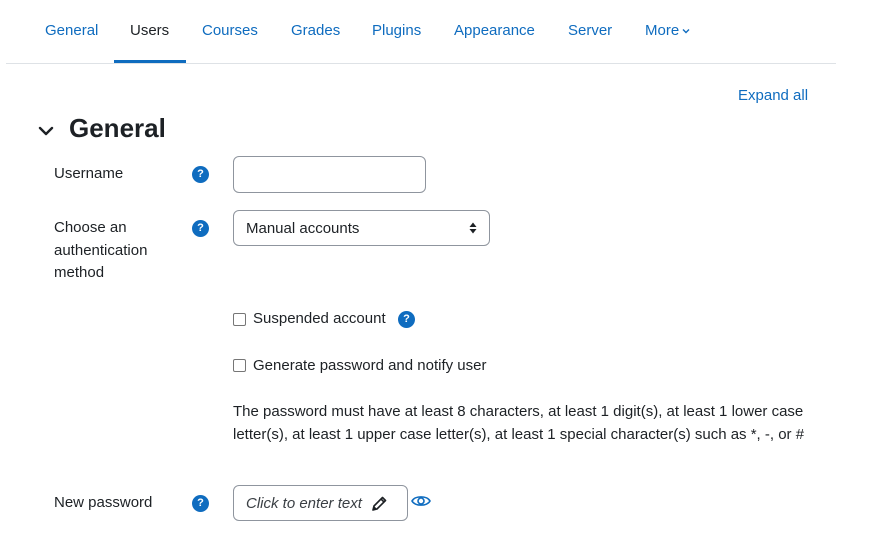 The width and height of the screenshot is (876, 533). I want to click on tab-more: More, so click(667, 30).